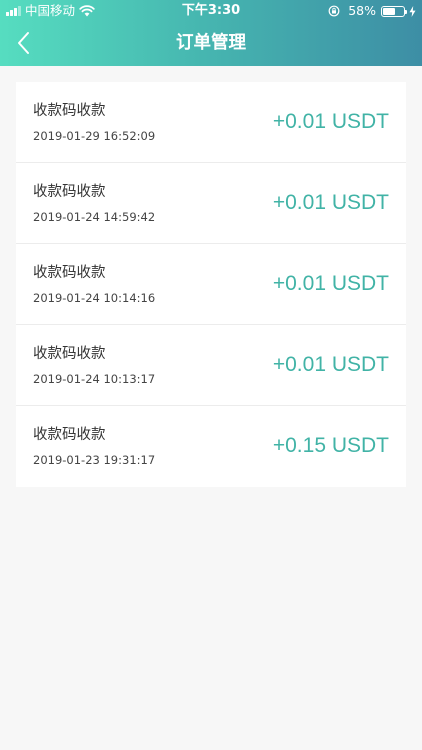  Describe the element at coordinates (94, 298) in the screenshot. I see `order-time: 2019-01-24 10:14:16` at that location.